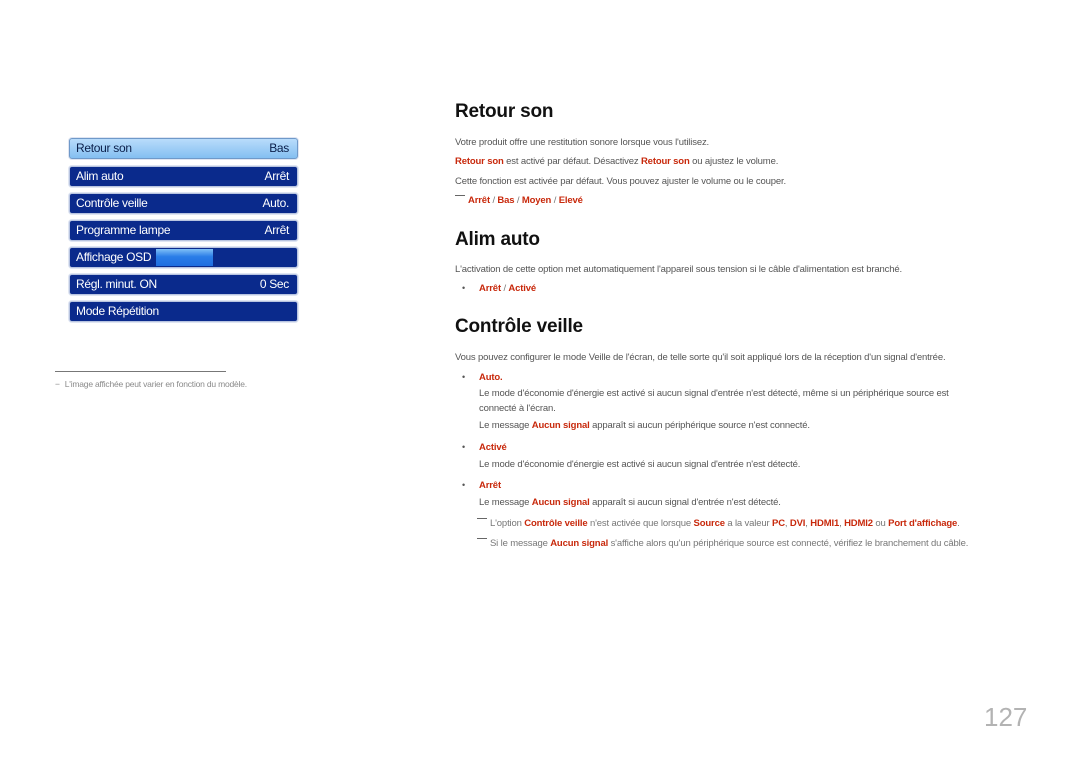 The image size is (1080, 763). Describe the element at coordinates (504, 111) in the screenshot. I see `section-title-retour-son: Retour son` at that location.